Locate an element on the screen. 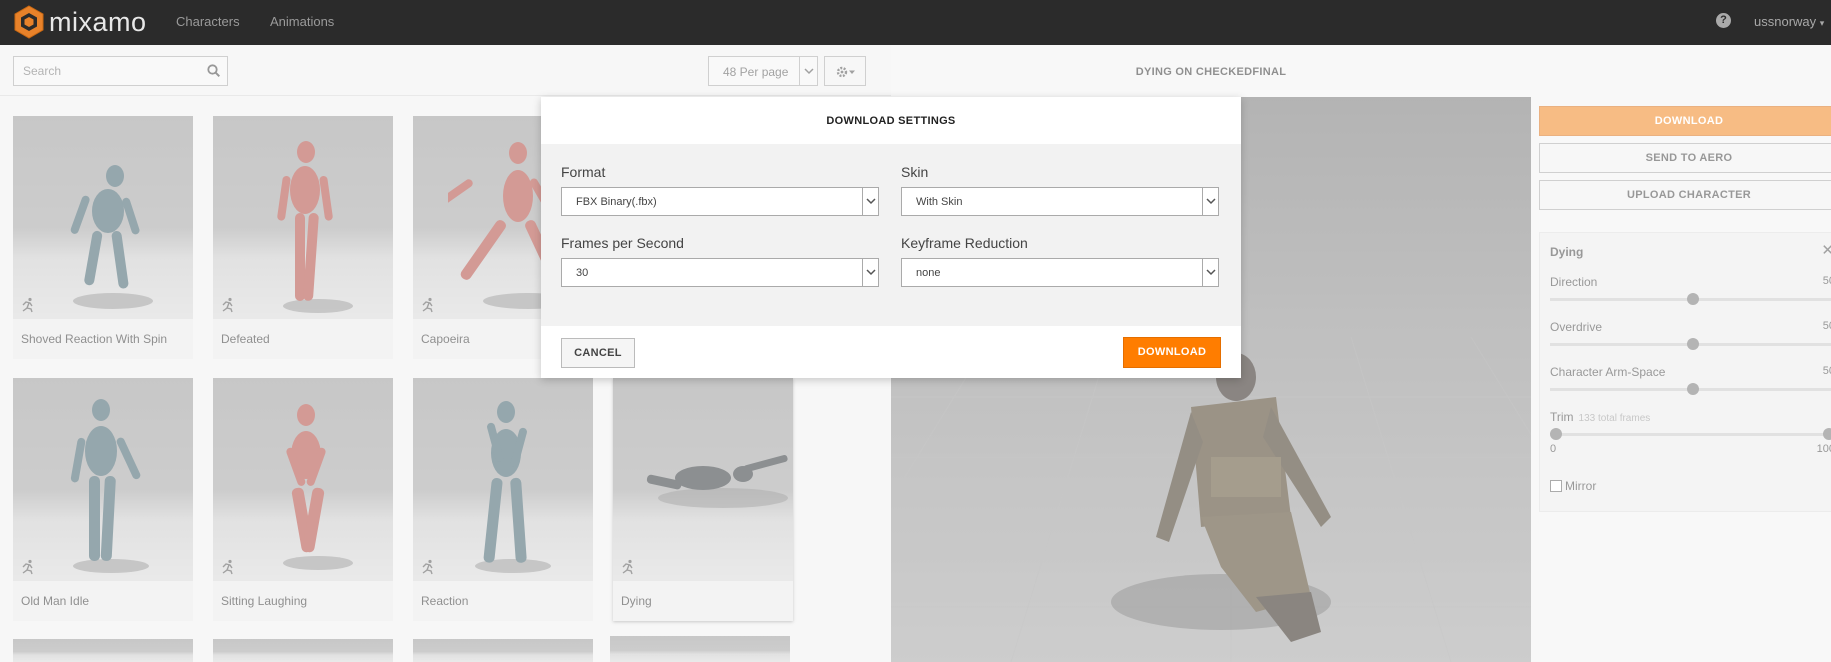  keyframe-label: Keyframe Reduction is located at coordinates (964, 243).